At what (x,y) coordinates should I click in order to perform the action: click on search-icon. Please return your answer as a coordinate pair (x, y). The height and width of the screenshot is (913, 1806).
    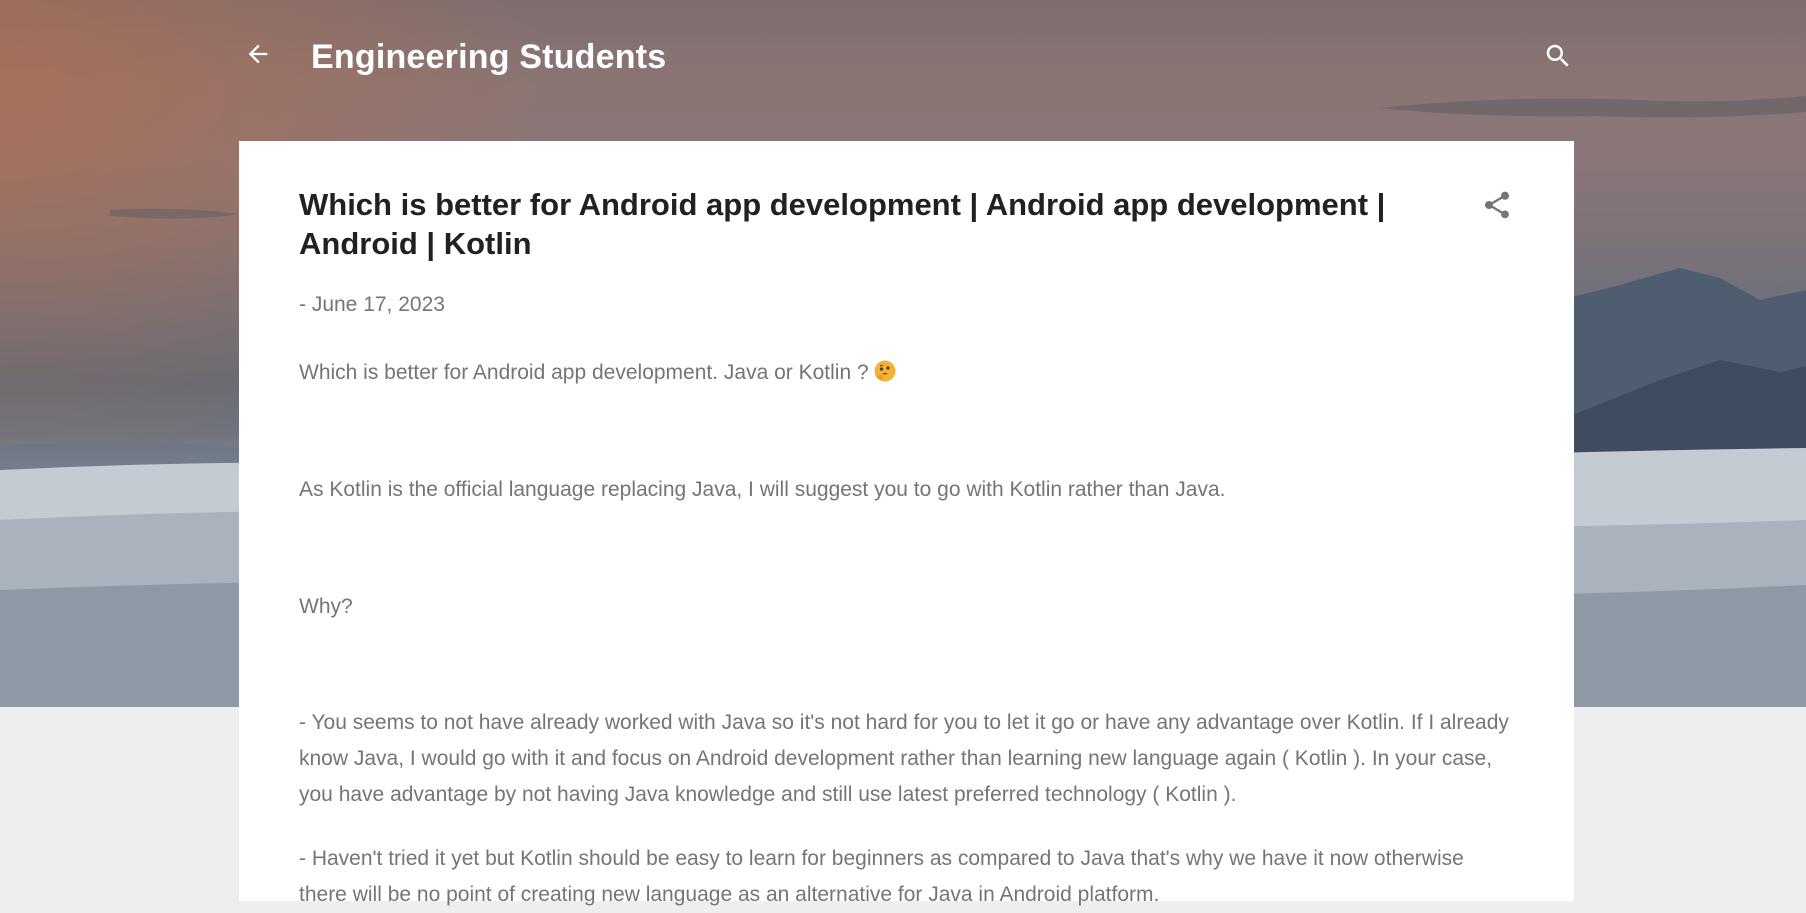
    Looking at the image, I should click on (1557, 55).